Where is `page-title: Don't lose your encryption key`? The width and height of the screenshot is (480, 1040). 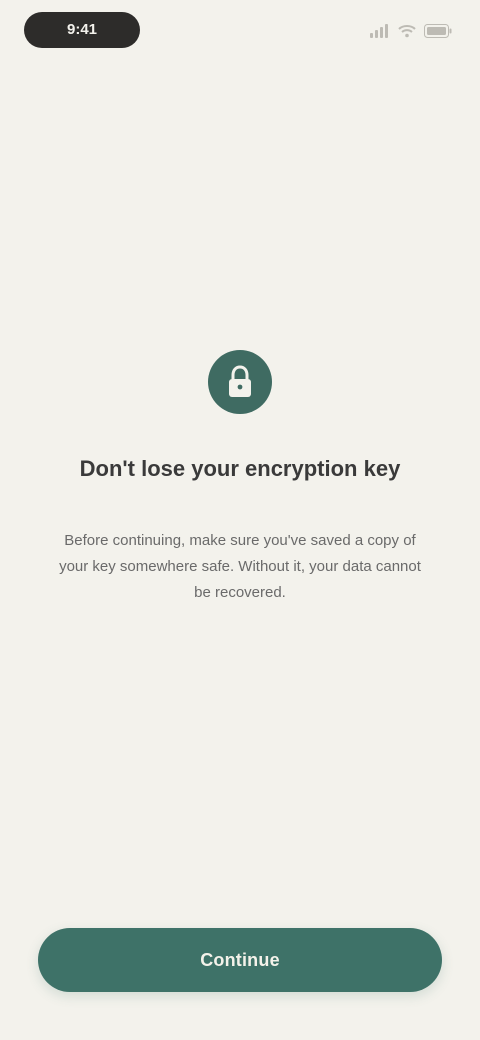 page-title: Don't lose your encryption key is located at coordinates (240, 468).